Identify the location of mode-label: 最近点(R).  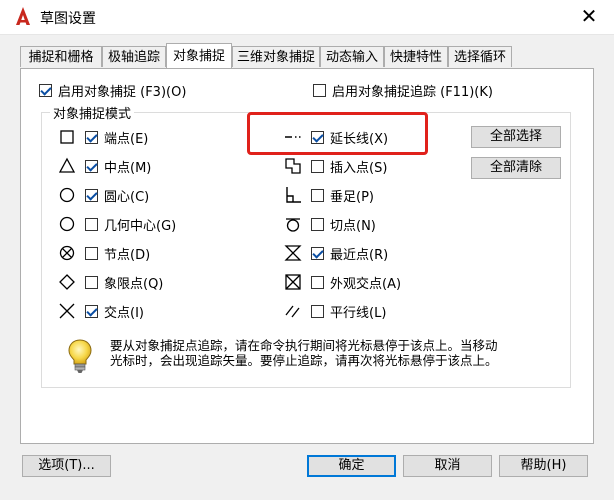
(359, 255).